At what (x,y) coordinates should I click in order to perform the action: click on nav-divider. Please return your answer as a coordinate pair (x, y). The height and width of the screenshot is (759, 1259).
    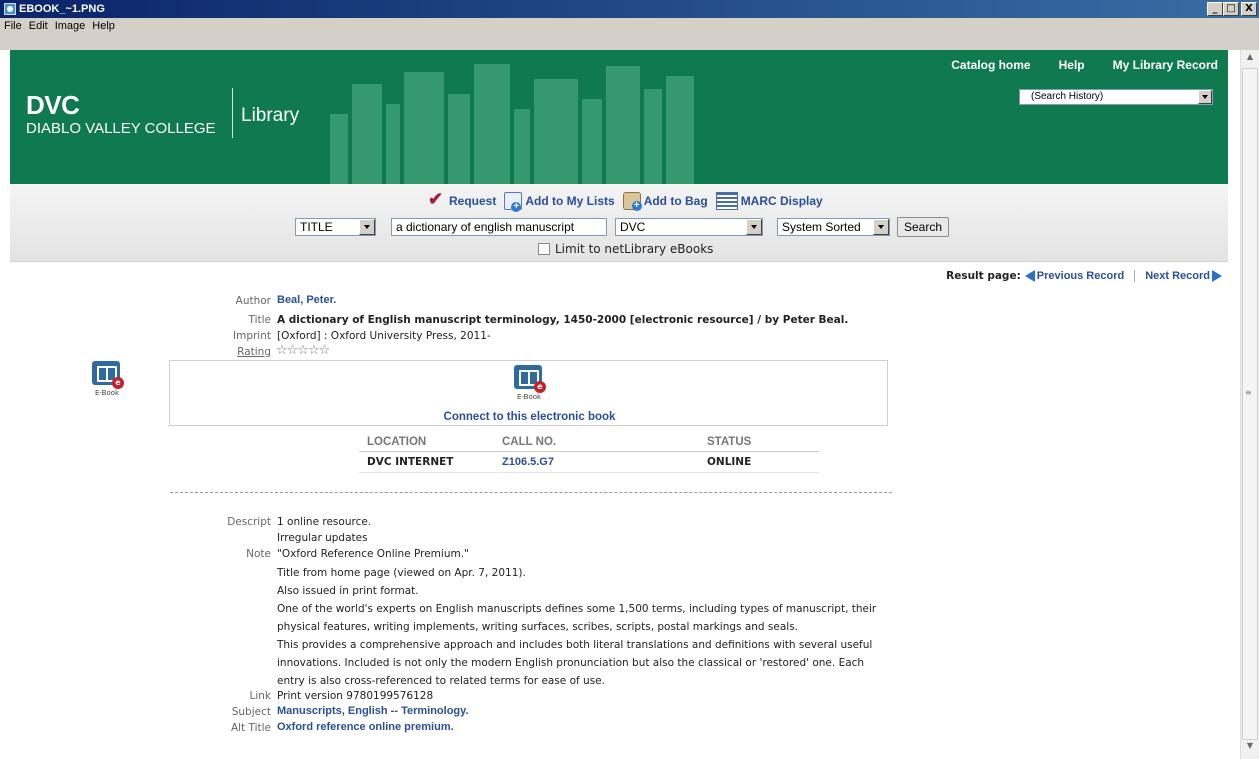
    Looking at the image, I should click on (1135, 276).